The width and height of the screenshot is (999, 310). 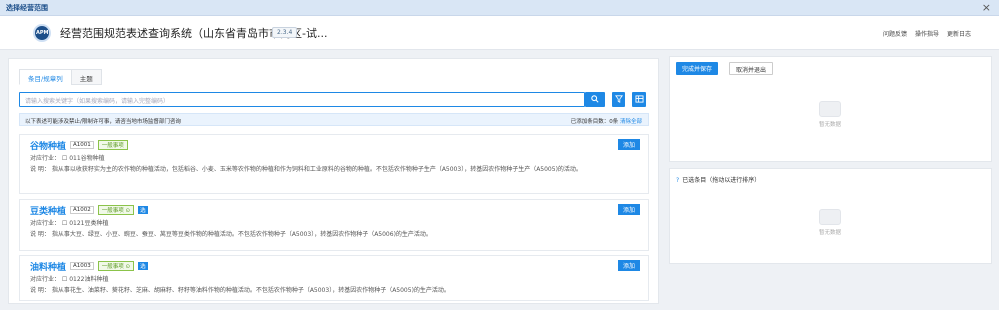 I want to click on item-code: A1001, so click(x=82, y=145).